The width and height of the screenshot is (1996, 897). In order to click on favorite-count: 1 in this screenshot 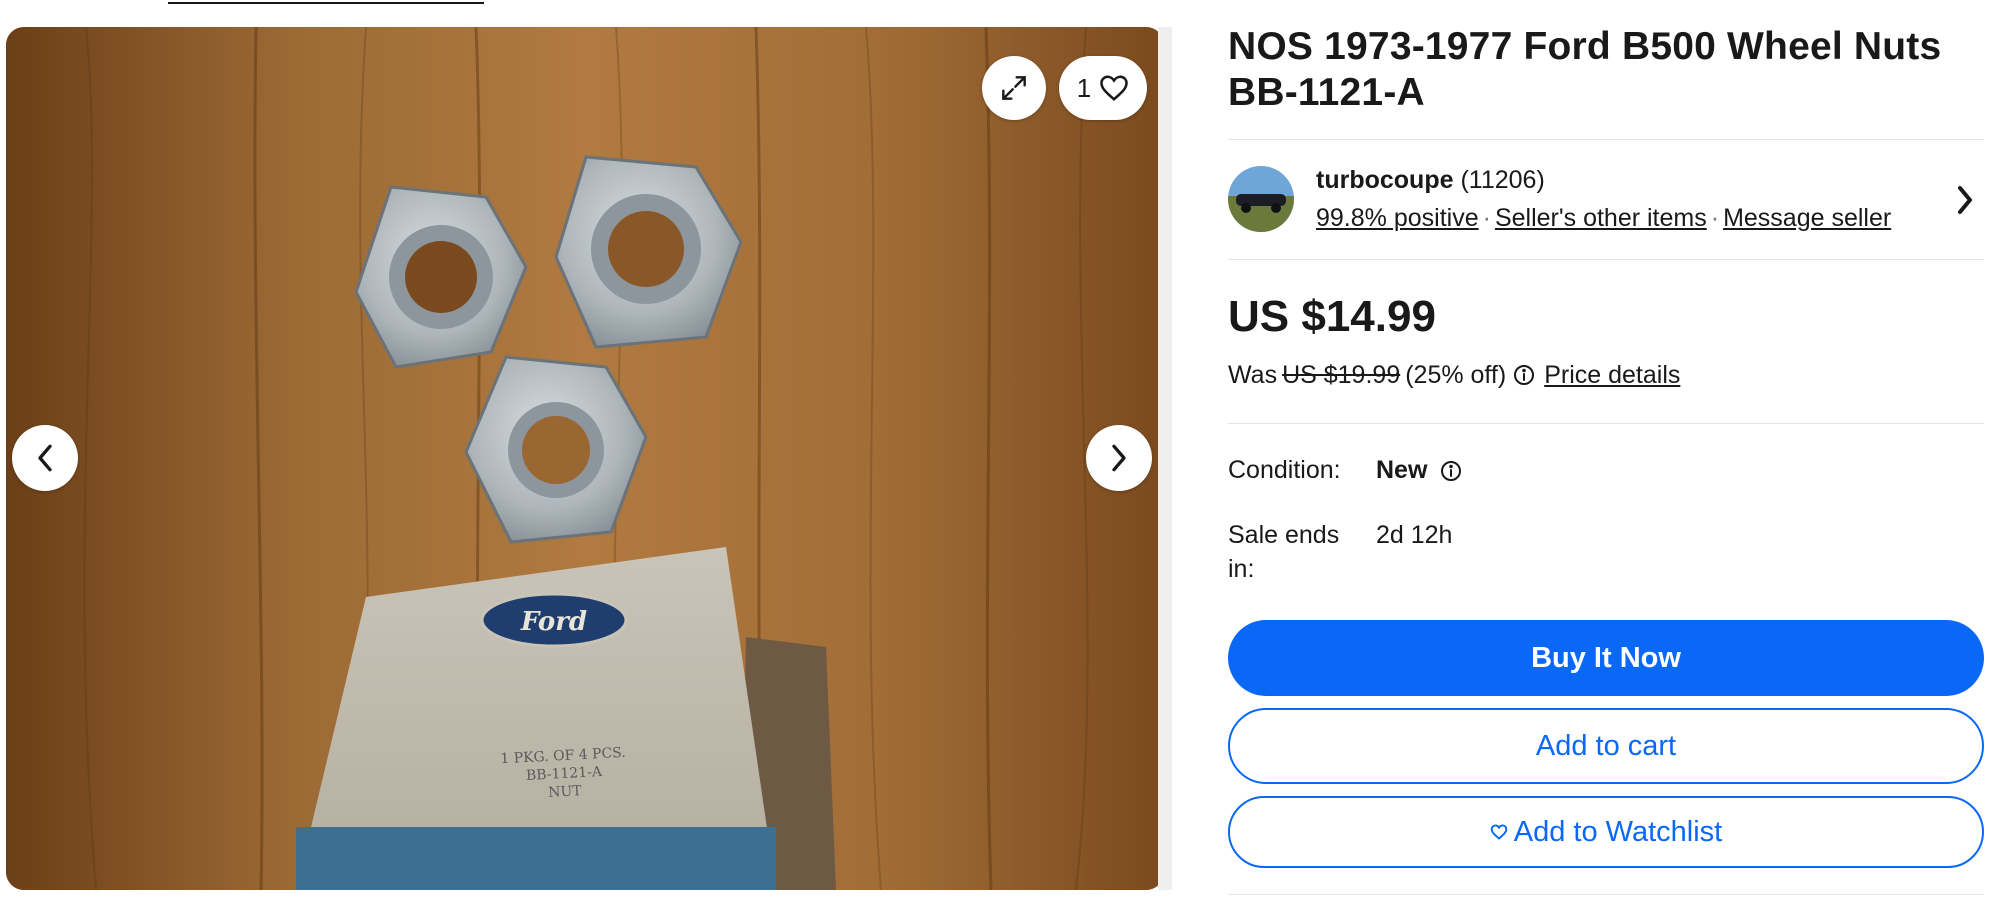, I will do `click(1084, 87)`.